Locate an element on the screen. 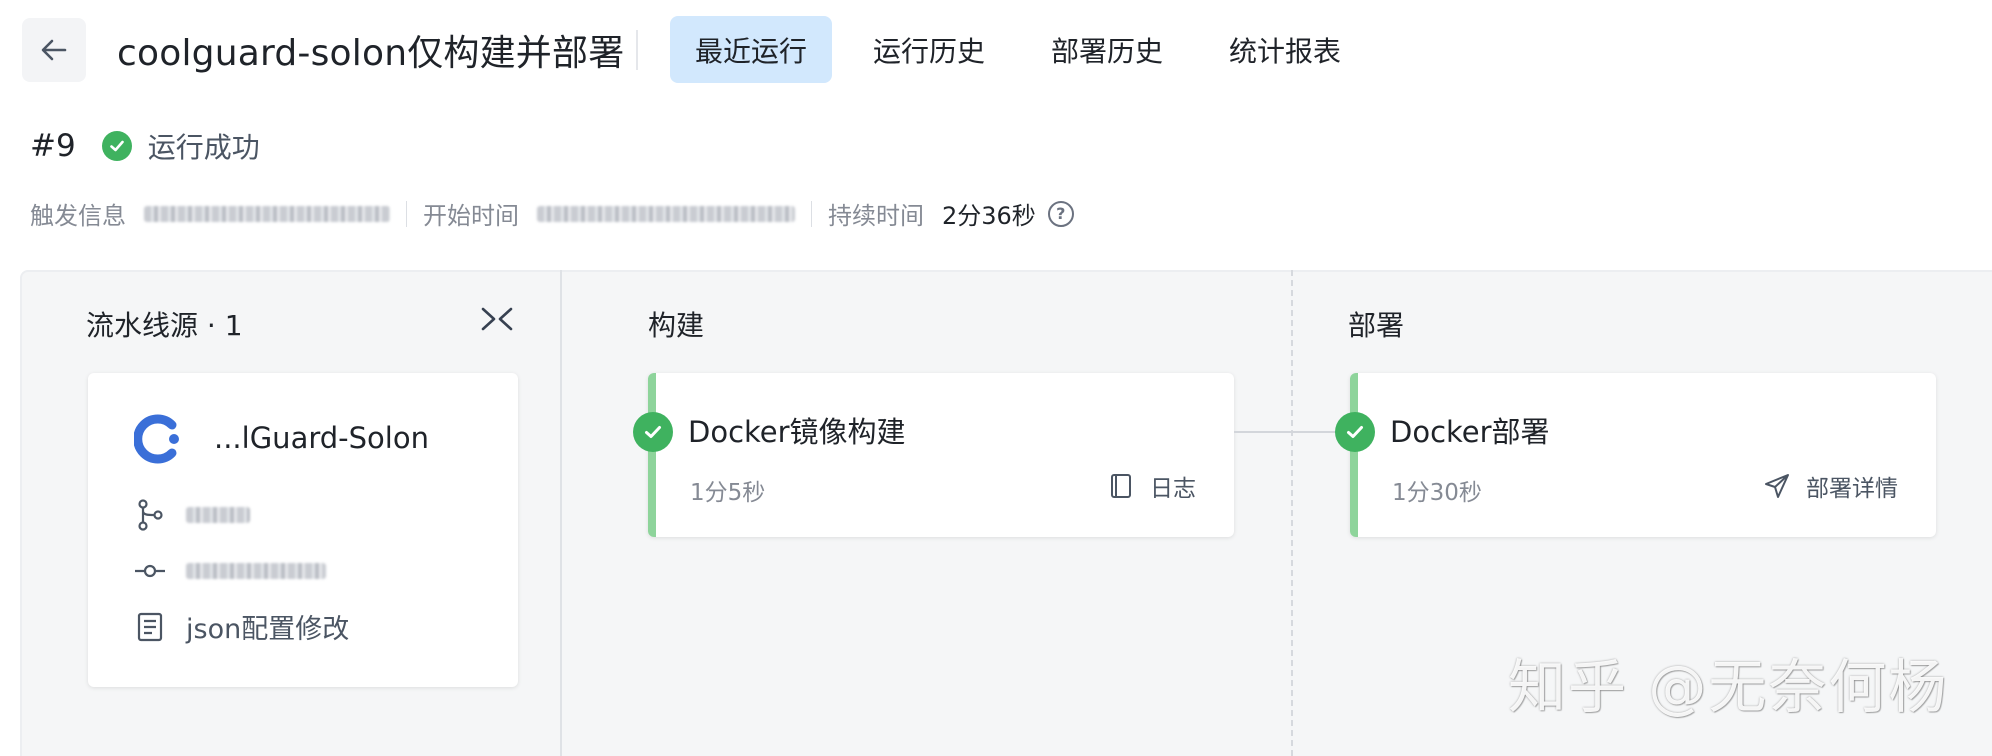 The height and width of the screenshot is (756, 1992). book-icon is located at coordinates (1121, 486).